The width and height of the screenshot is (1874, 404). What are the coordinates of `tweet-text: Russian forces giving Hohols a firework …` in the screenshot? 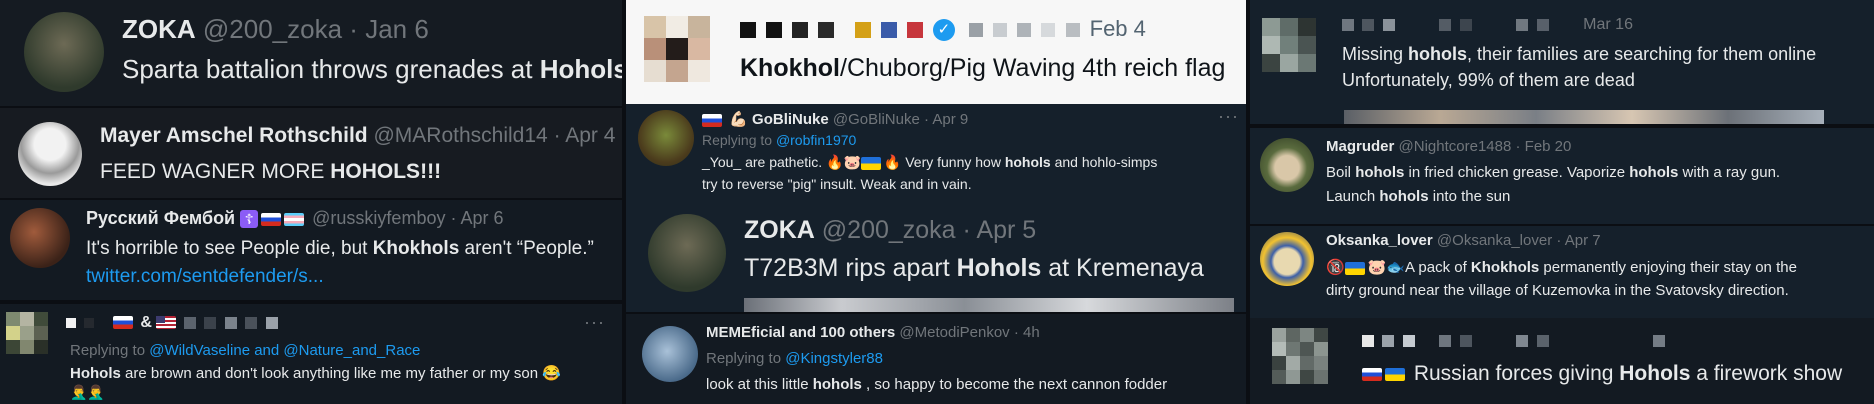 It's located at (1602, 374).